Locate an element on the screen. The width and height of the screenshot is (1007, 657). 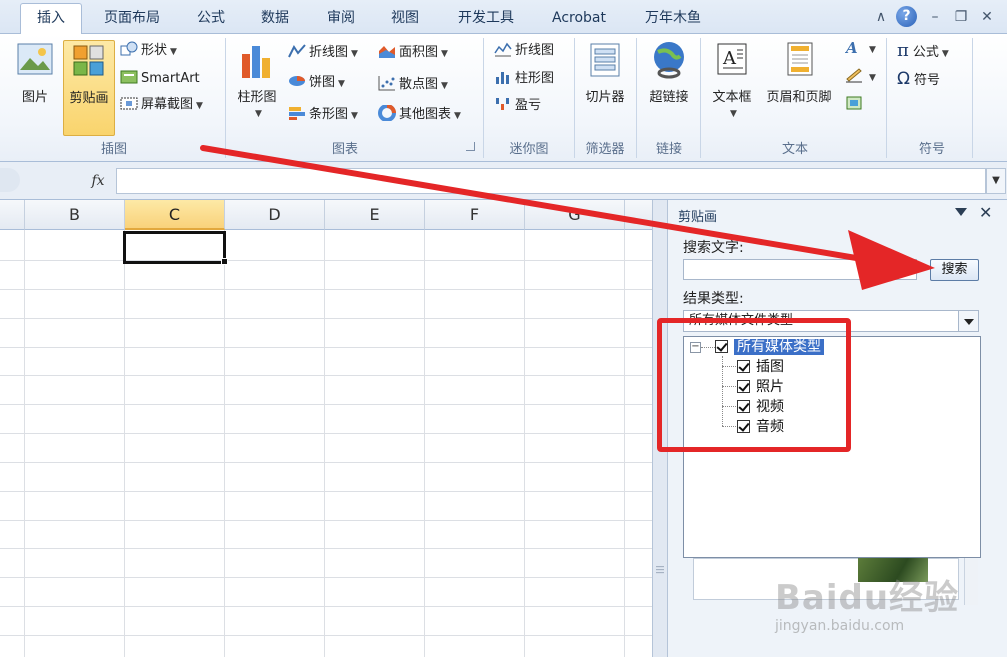
picture-label: 图片 is located at coordinates (34, 97).